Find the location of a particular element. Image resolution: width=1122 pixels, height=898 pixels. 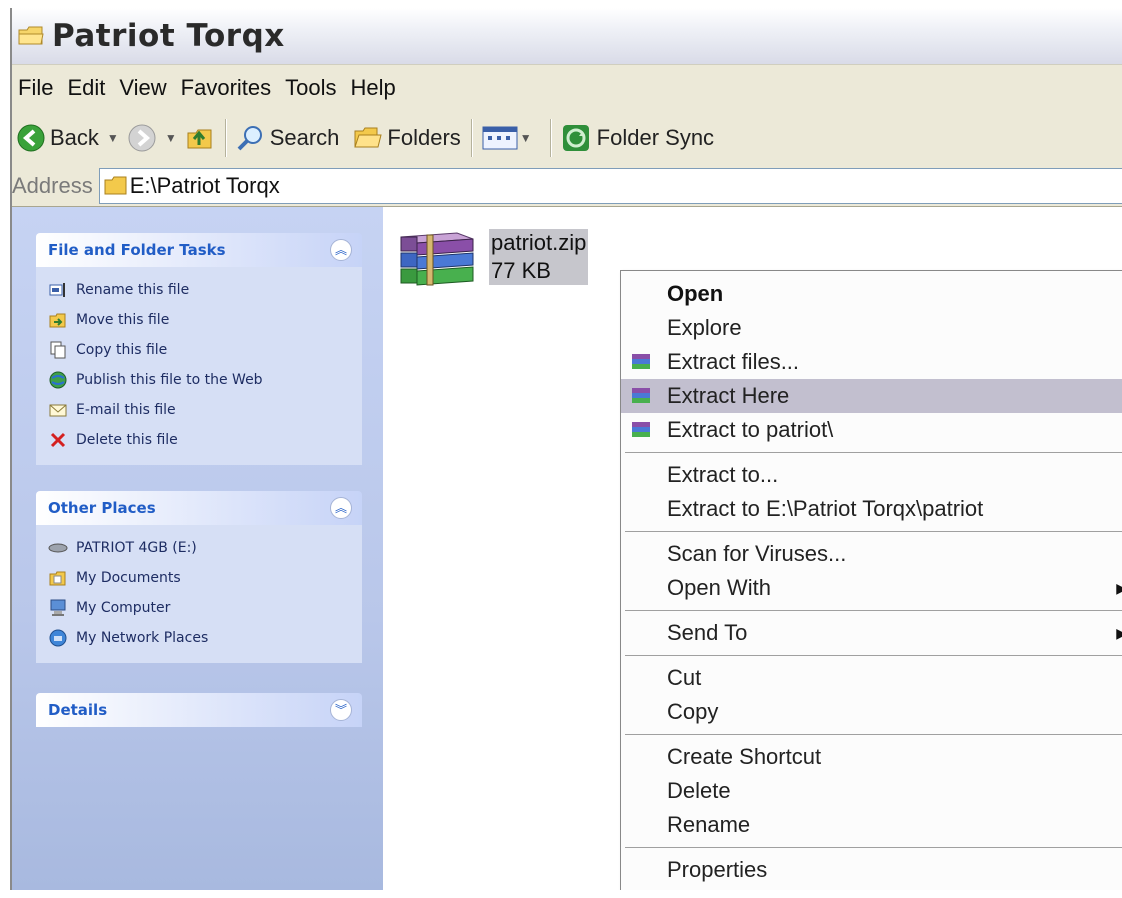

menu-extract-here: Extract Here is located at coordinates (871, 396).